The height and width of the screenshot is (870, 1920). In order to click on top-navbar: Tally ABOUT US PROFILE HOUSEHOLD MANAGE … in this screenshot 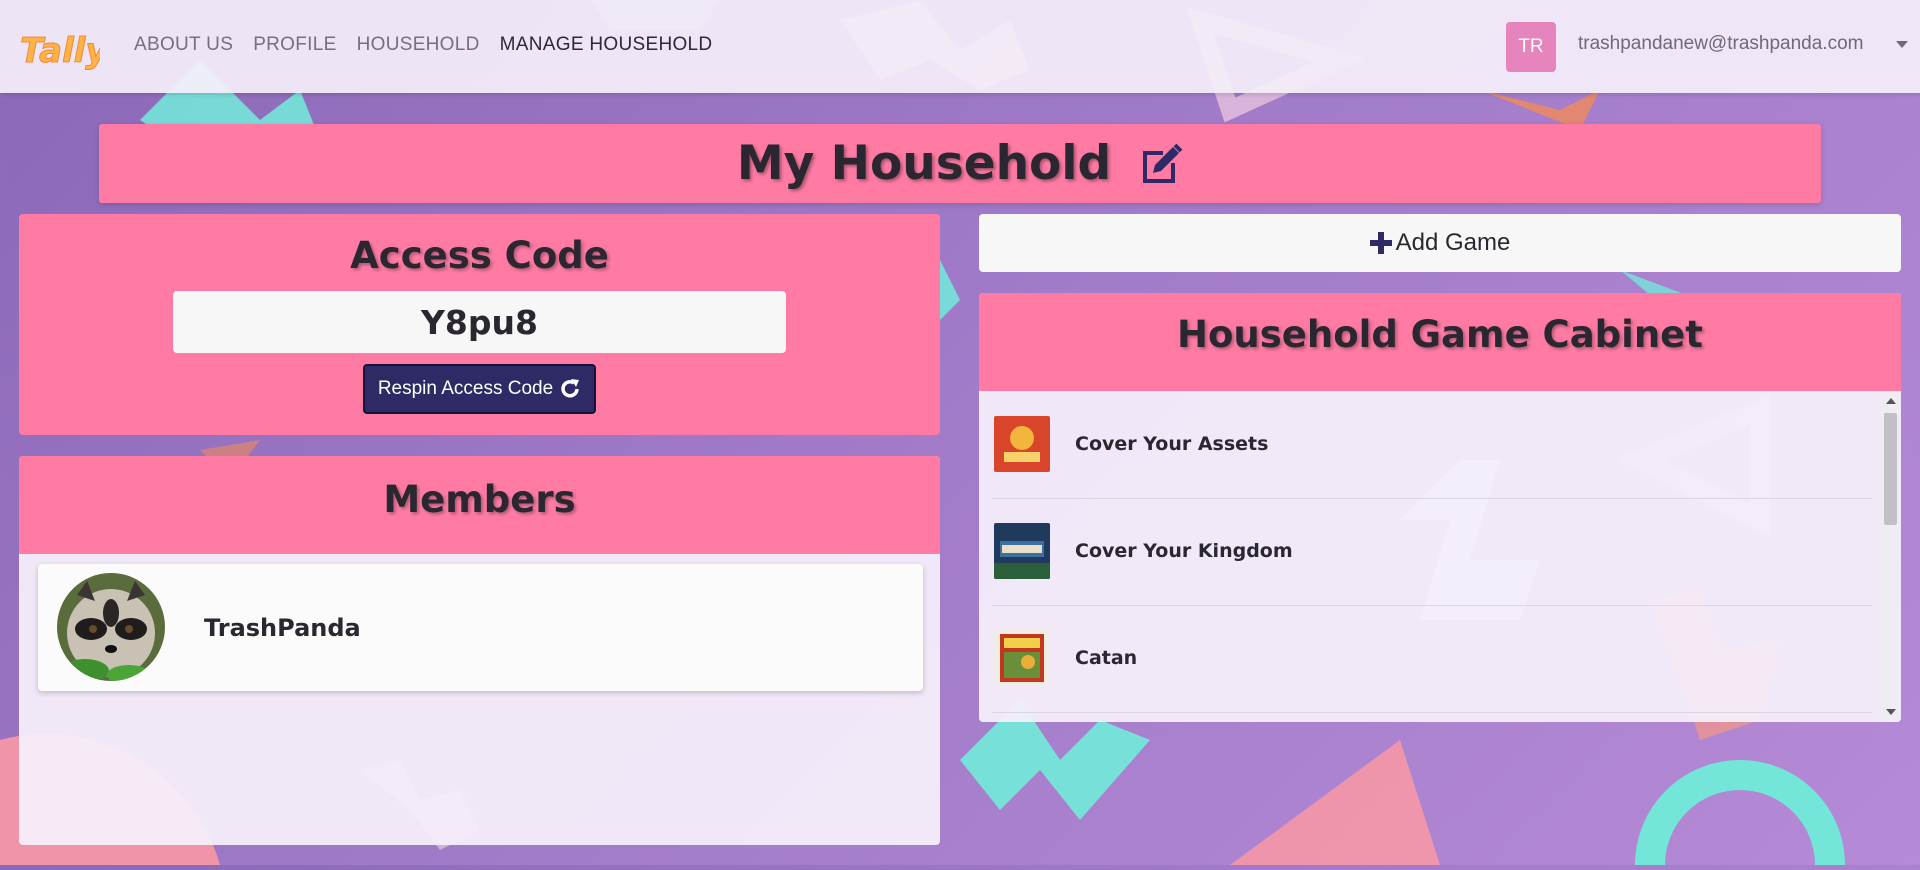, I will do `click(960, 46)`.